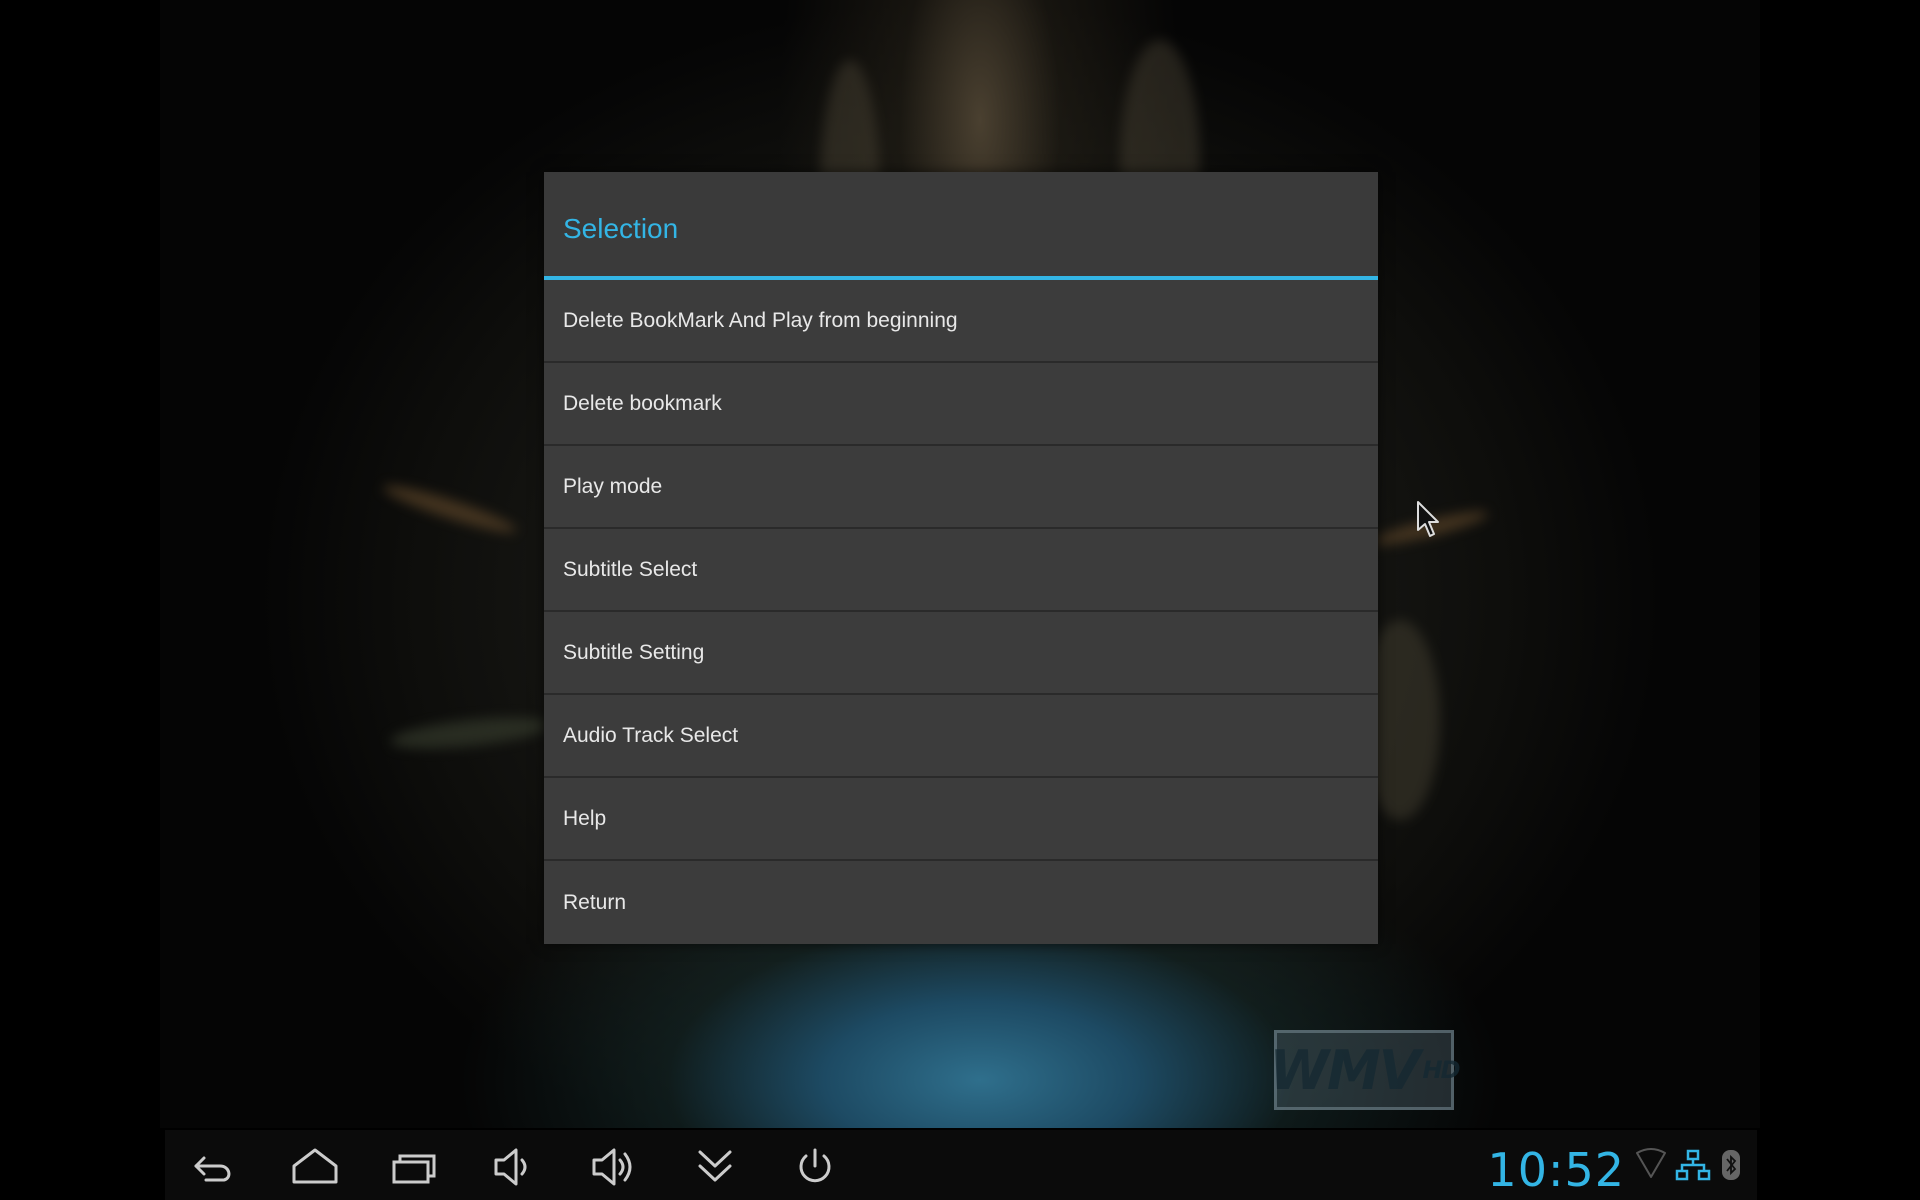  Describe the element at coordinates (595, 902) in the screenshot. I see `menu-item-label: Return` at that location.